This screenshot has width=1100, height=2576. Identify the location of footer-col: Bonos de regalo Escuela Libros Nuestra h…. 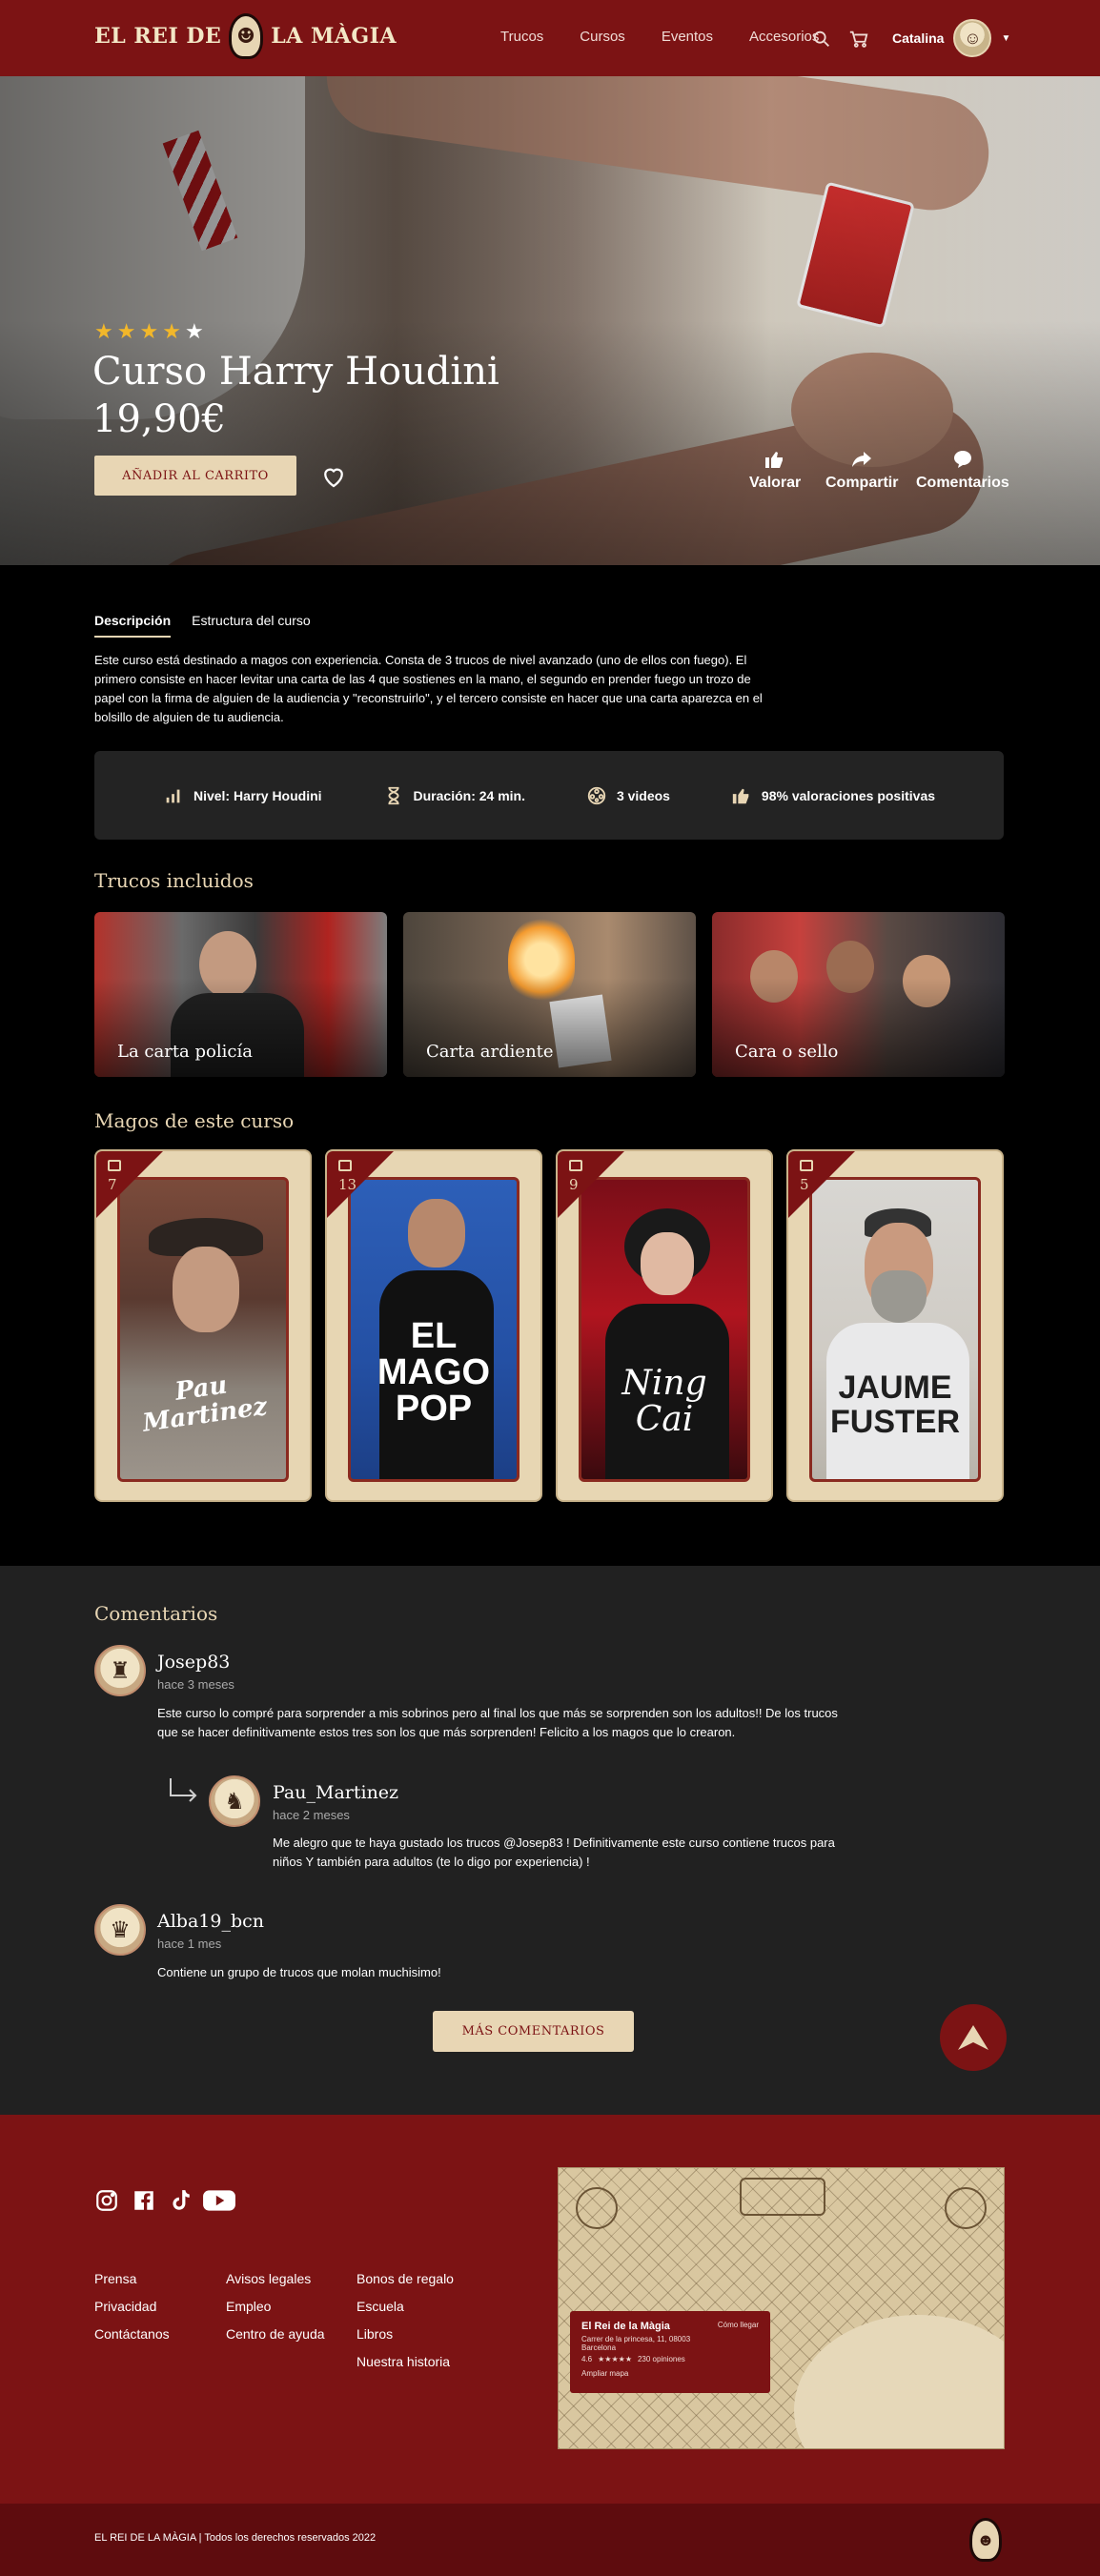
(405, 2320).